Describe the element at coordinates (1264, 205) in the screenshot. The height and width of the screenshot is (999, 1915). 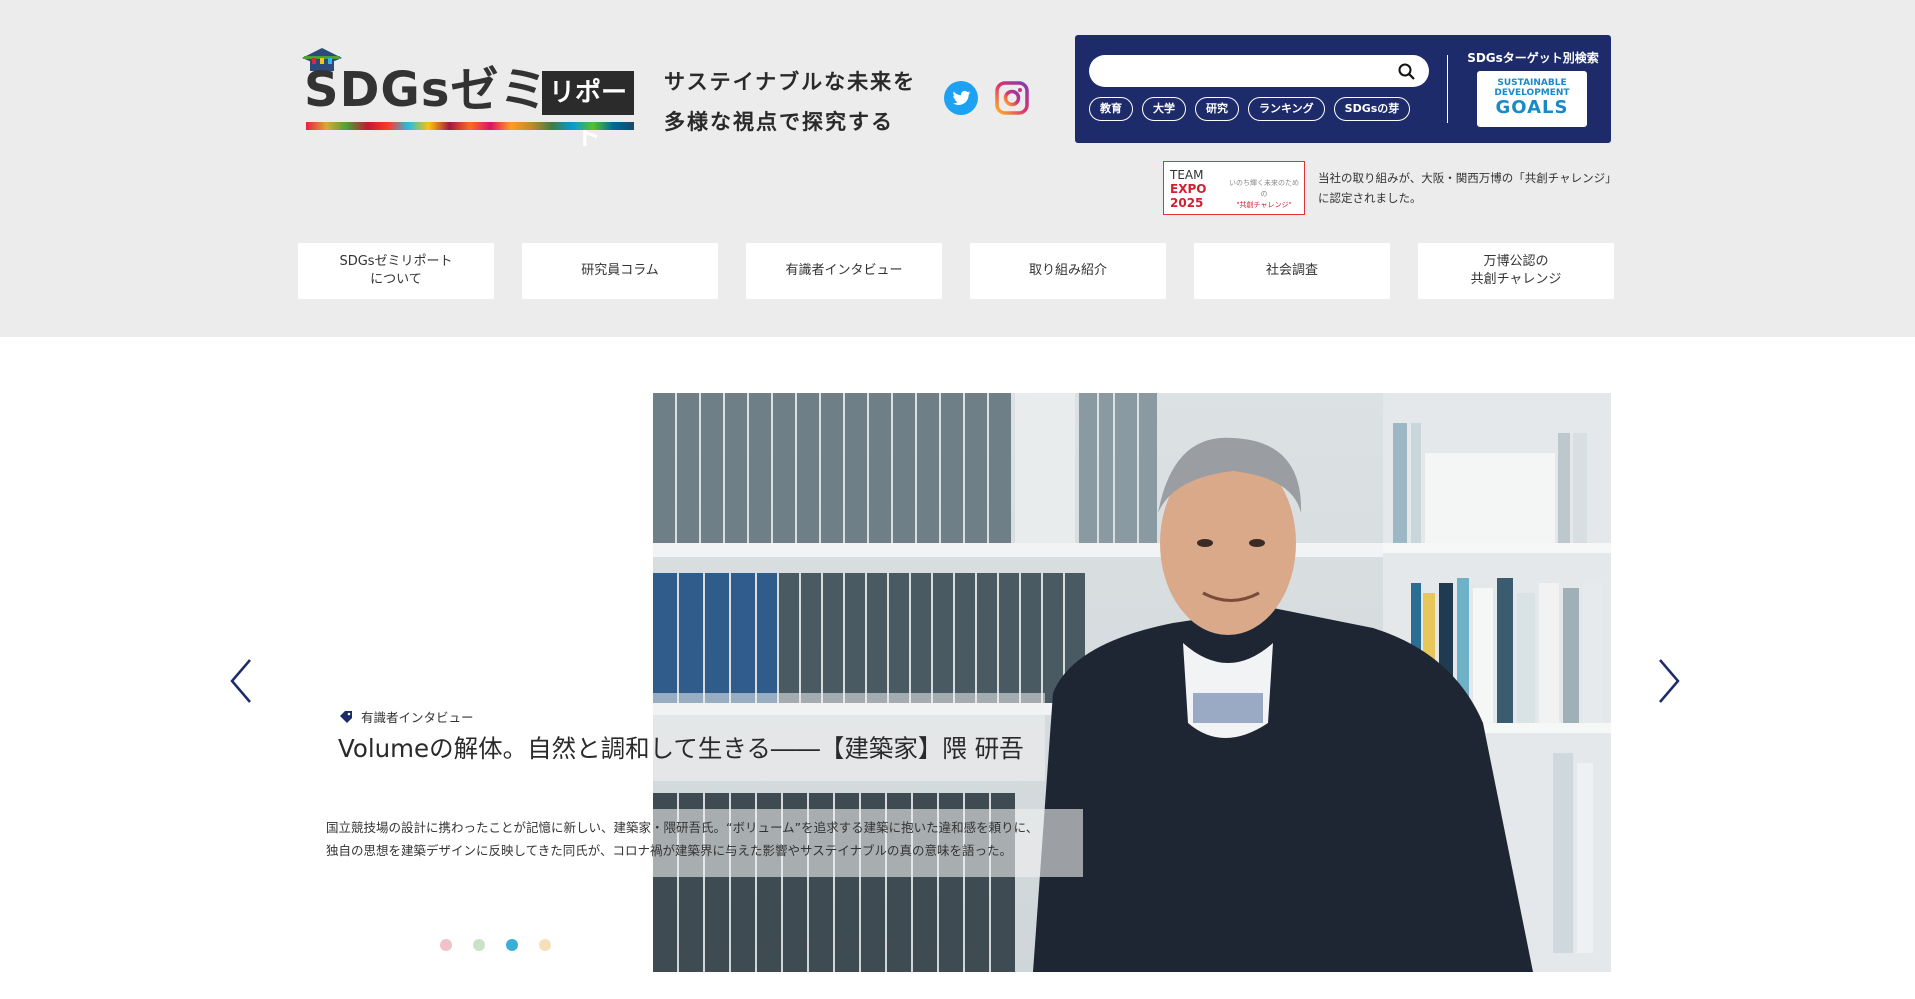
I see `expo-sub-line-2: "共創チャレンジ"` at that location.